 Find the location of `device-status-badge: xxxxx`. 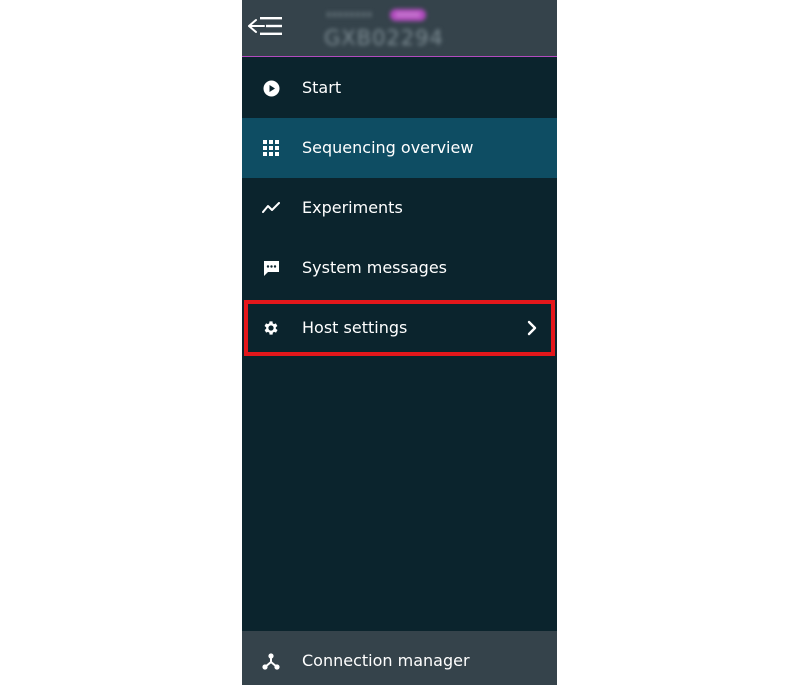

device-status-badge: xxxxx is located at coordinates (408, 15).